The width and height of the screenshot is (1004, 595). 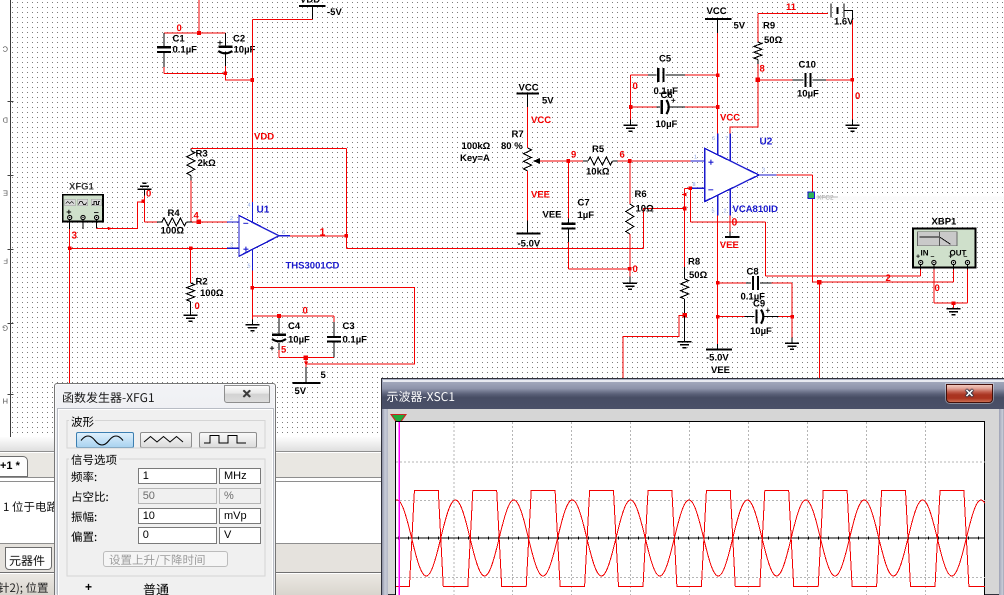 What do you see at coordinates (598, 172) in the screenshot?
I see `svg-text: 10kΩ` at bounding box center [598, 172].